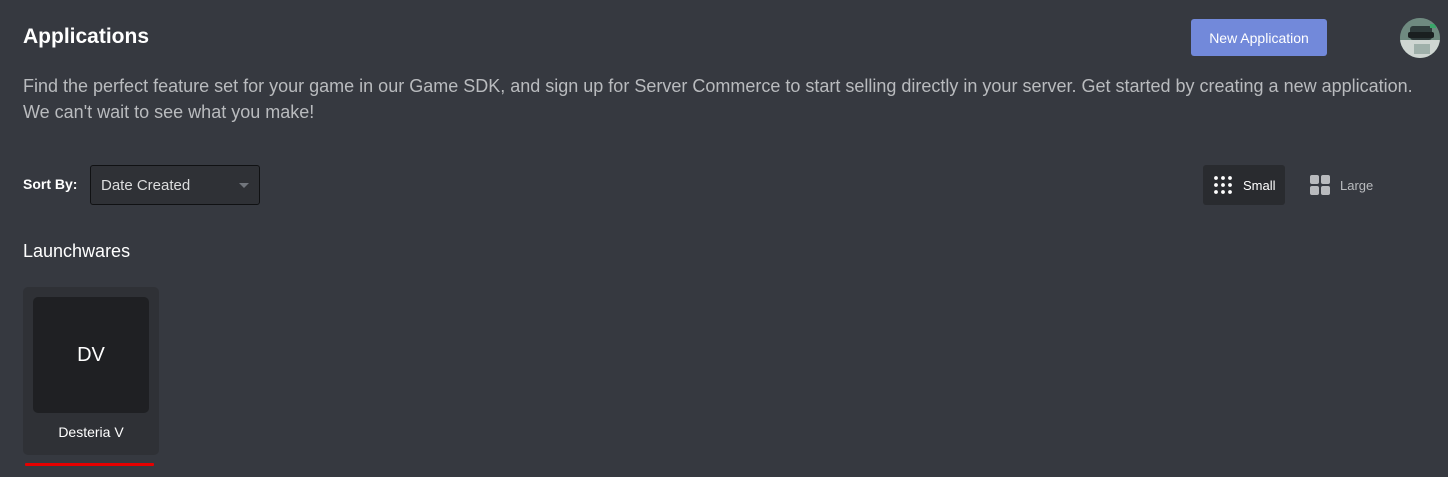 This screenshot has height=477, width=1448. What do you see at coordinates (244, 185) in the screenshot?
I see `chevron-down-icon` at bounding box center [244, 185].